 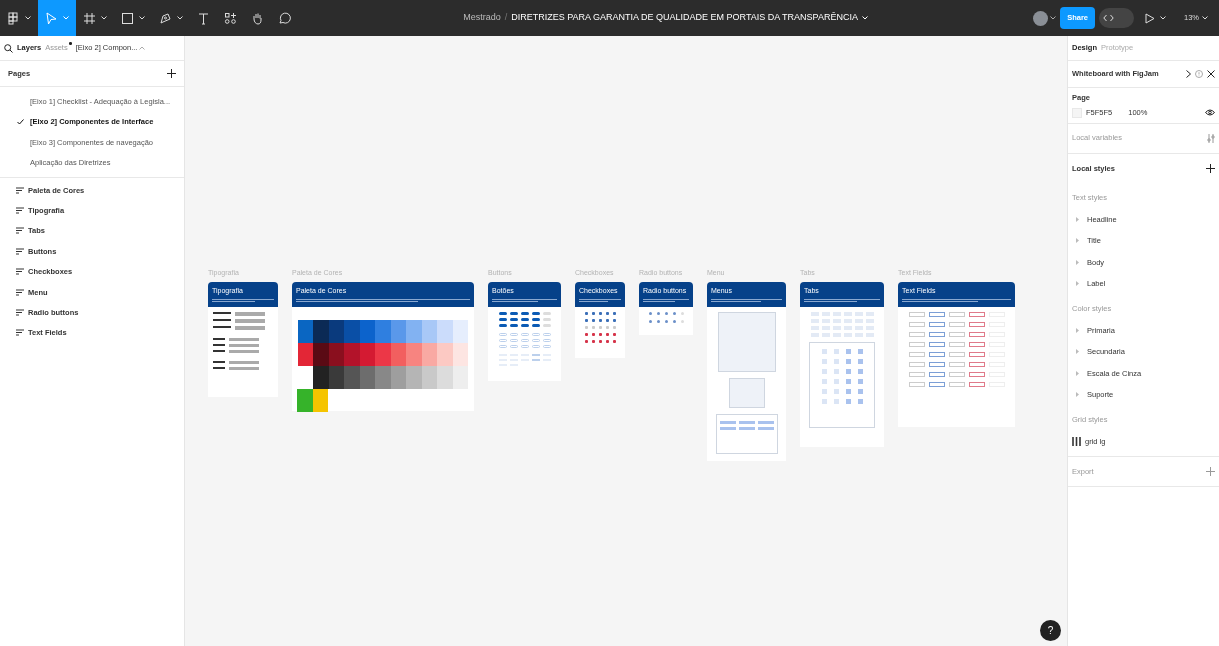 I want to click on checkboxes-preview-drawing, so click(x=600, y=332).